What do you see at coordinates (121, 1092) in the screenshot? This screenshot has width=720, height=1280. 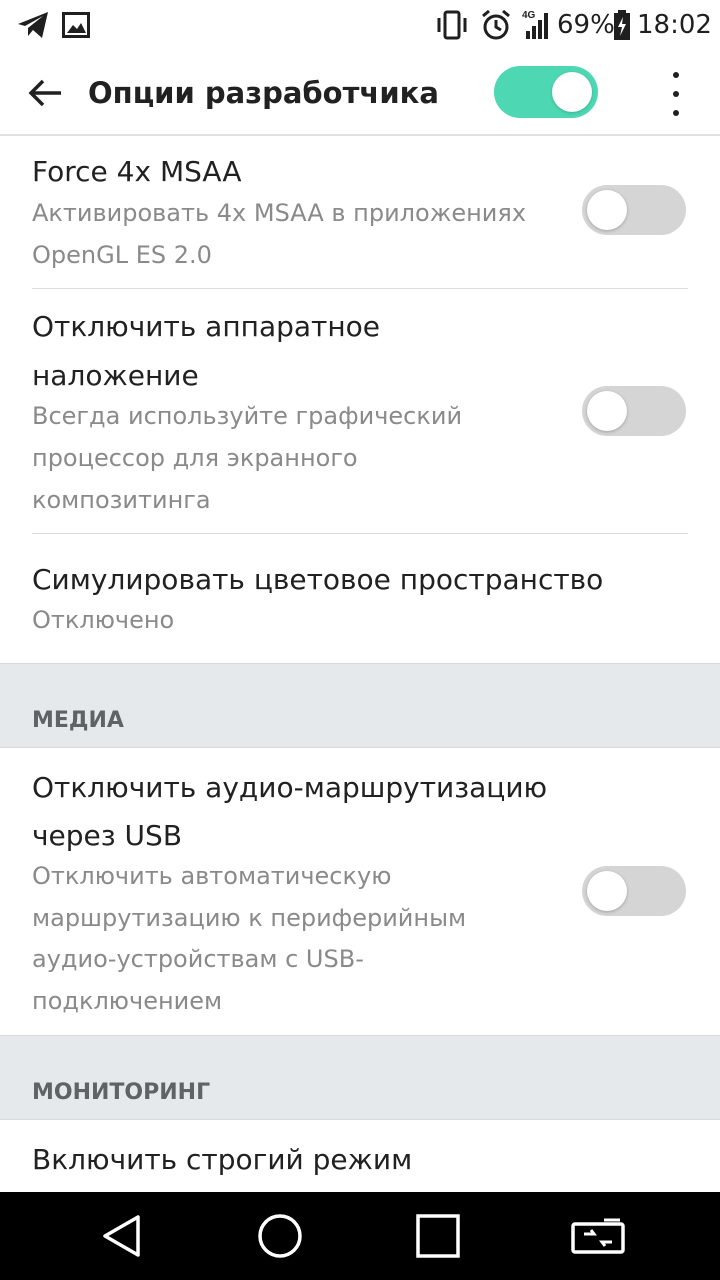 I see `section-label: МОНИТОРИНГ` at bounding box center [121, 1092].